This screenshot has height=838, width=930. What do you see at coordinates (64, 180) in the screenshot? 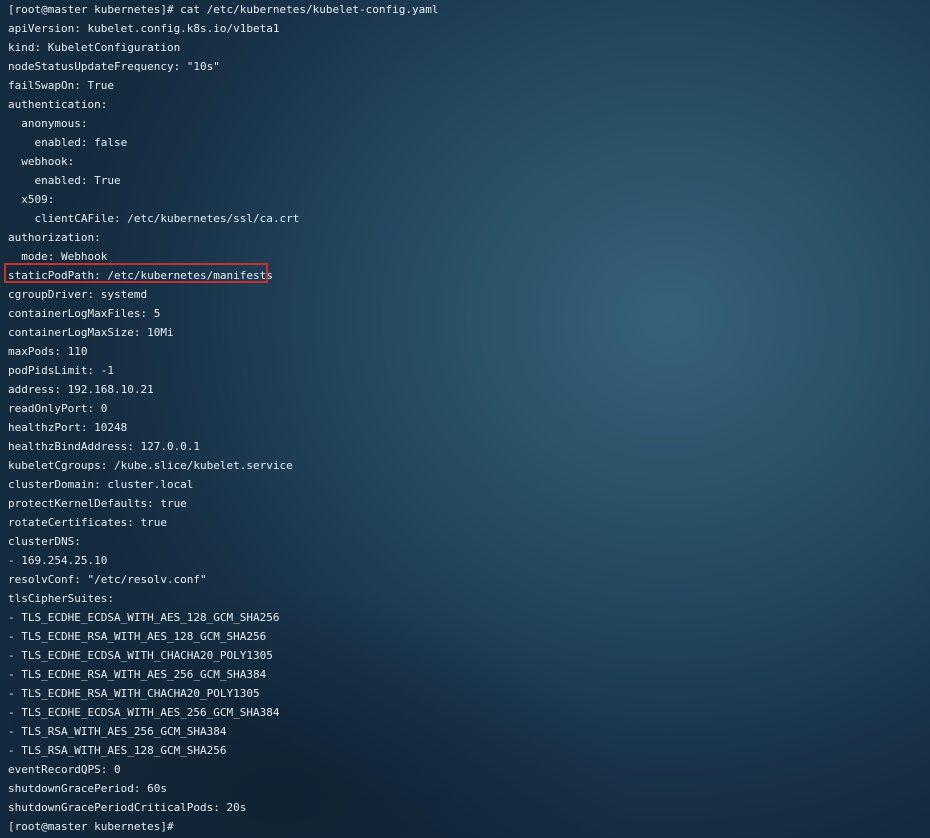
I see `yaml-line: enabled: True` at bounding box center [64, 180].